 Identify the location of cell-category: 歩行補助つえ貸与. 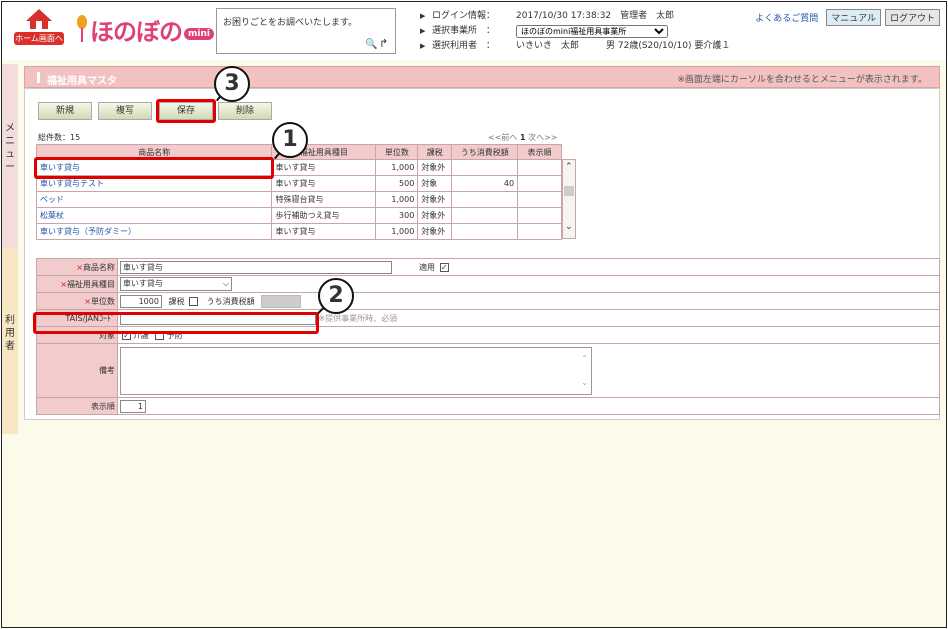
(324, 215).